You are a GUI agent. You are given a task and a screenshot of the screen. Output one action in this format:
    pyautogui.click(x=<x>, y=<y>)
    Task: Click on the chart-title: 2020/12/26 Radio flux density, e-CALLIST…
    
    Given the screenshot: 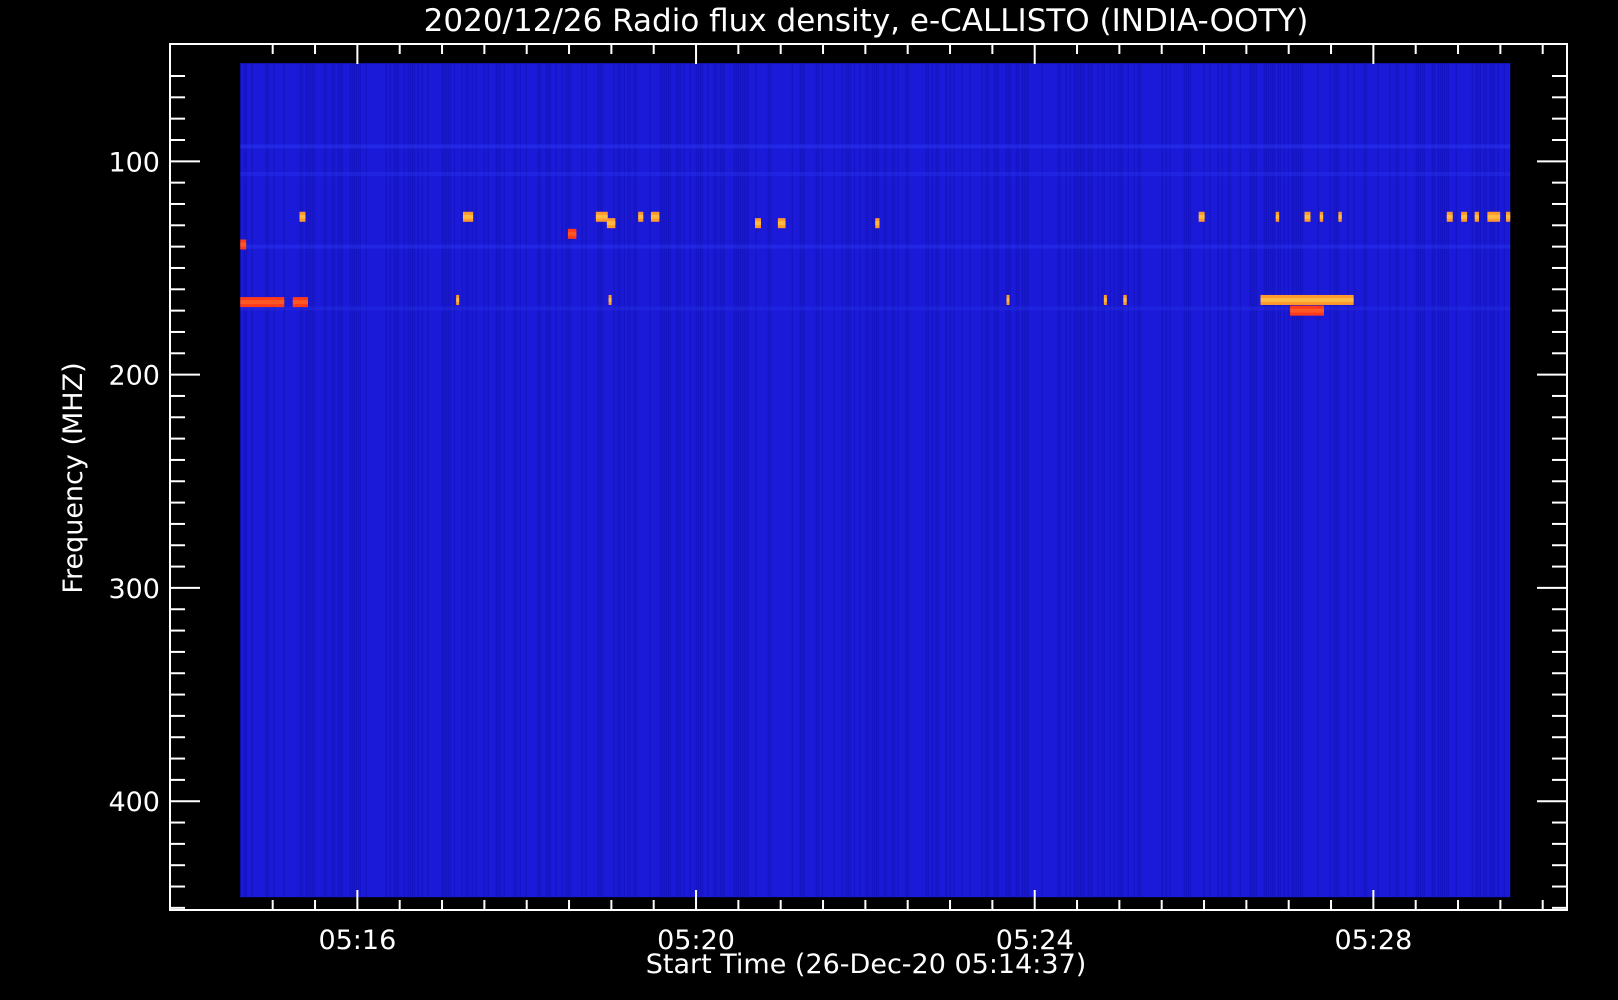 What is the action you would take?
    pyautogui.click(x=866, y=21)
    